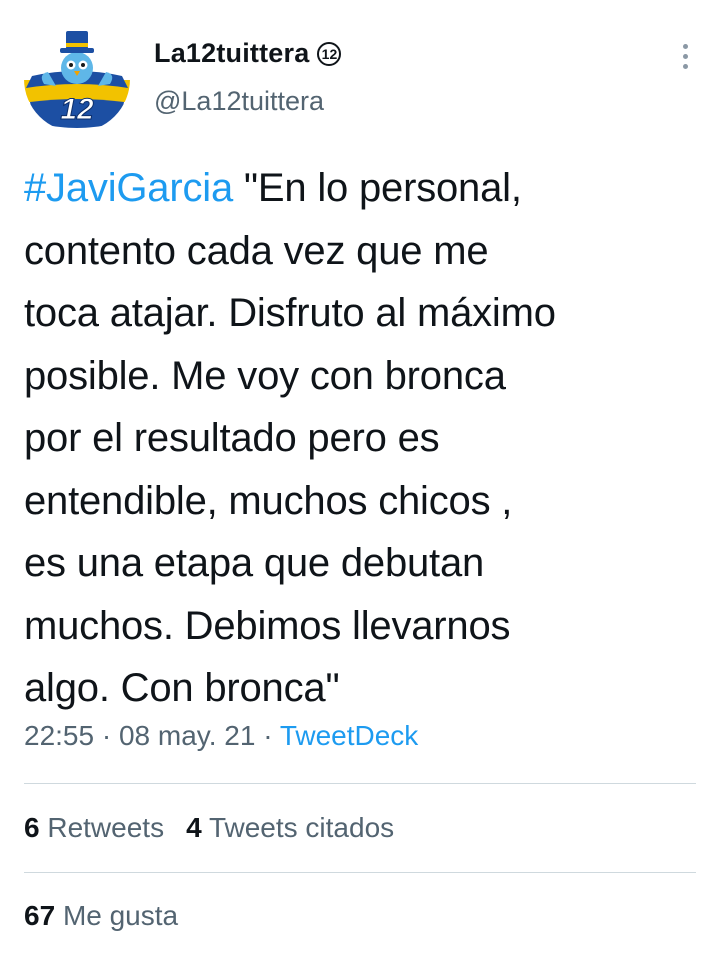  I want to click on author-handle: @La12tuittera, so click(239, 101).